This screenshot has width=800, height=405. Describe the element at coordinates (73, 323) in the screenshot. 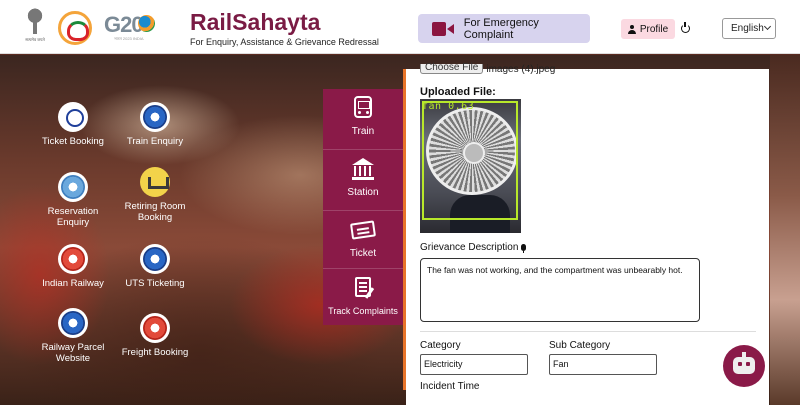

I see `railway-parcel-icon` at that location.